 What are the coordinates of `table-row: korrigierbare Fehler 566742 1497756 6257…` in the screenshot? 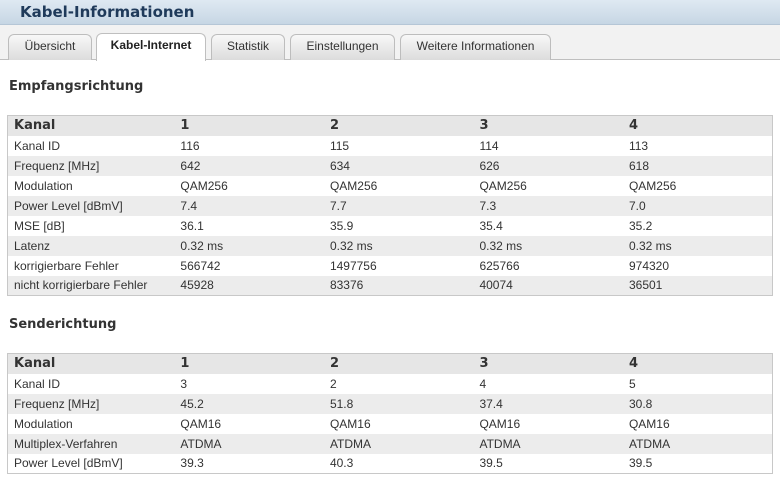 It's located at (390, 265).